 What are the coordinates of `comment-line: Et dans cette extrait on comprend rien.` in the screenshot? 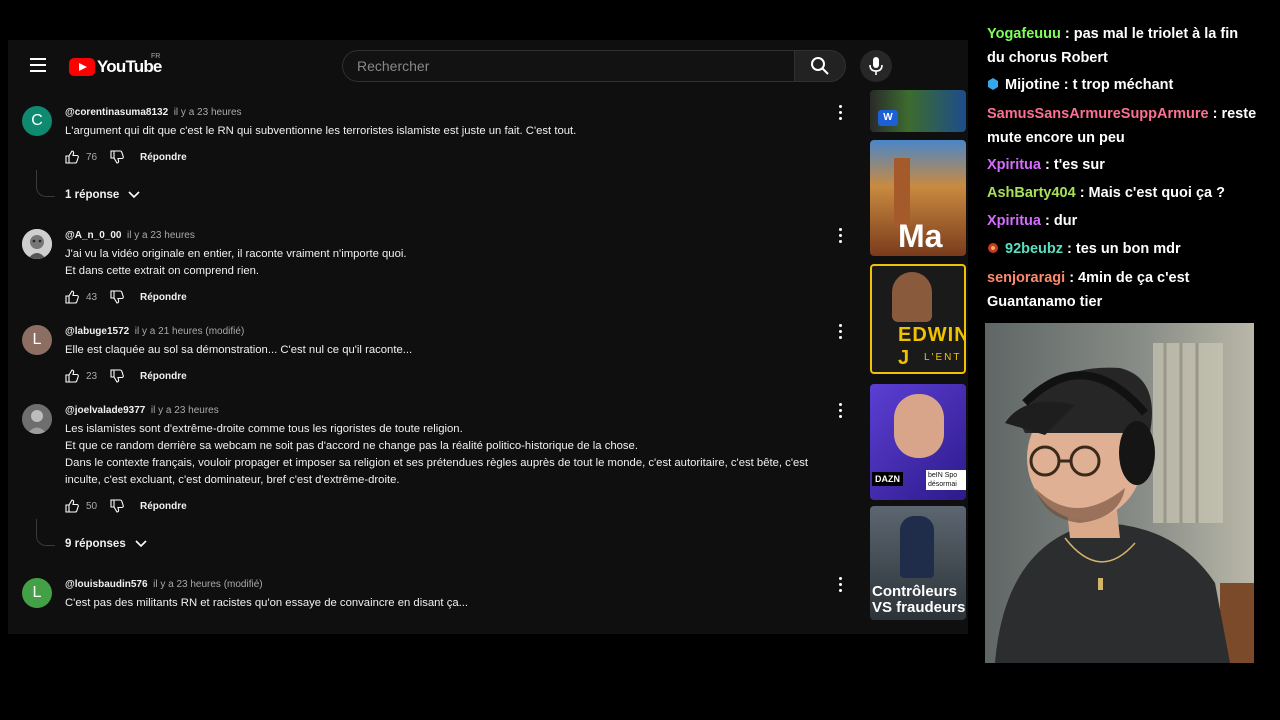 It's located at (162, 271).